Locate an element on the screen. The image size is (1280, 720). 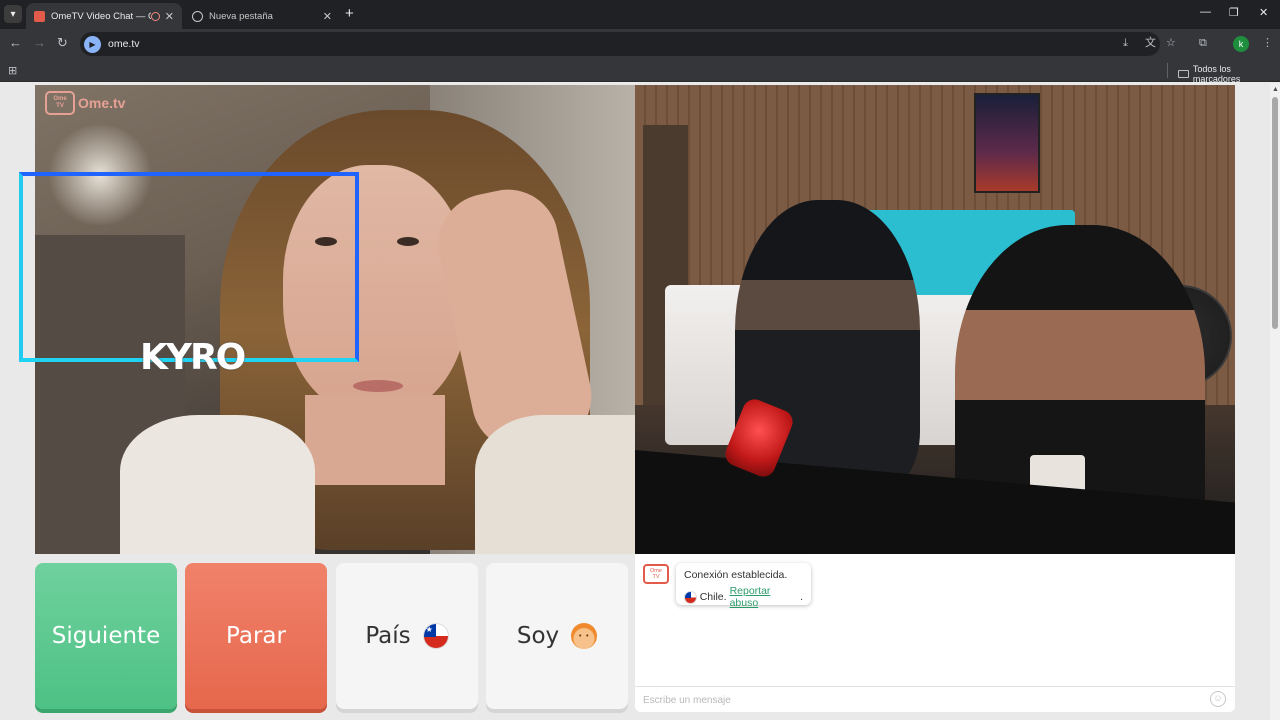
minimize-icon: — is located at coordinates (1205, 12).